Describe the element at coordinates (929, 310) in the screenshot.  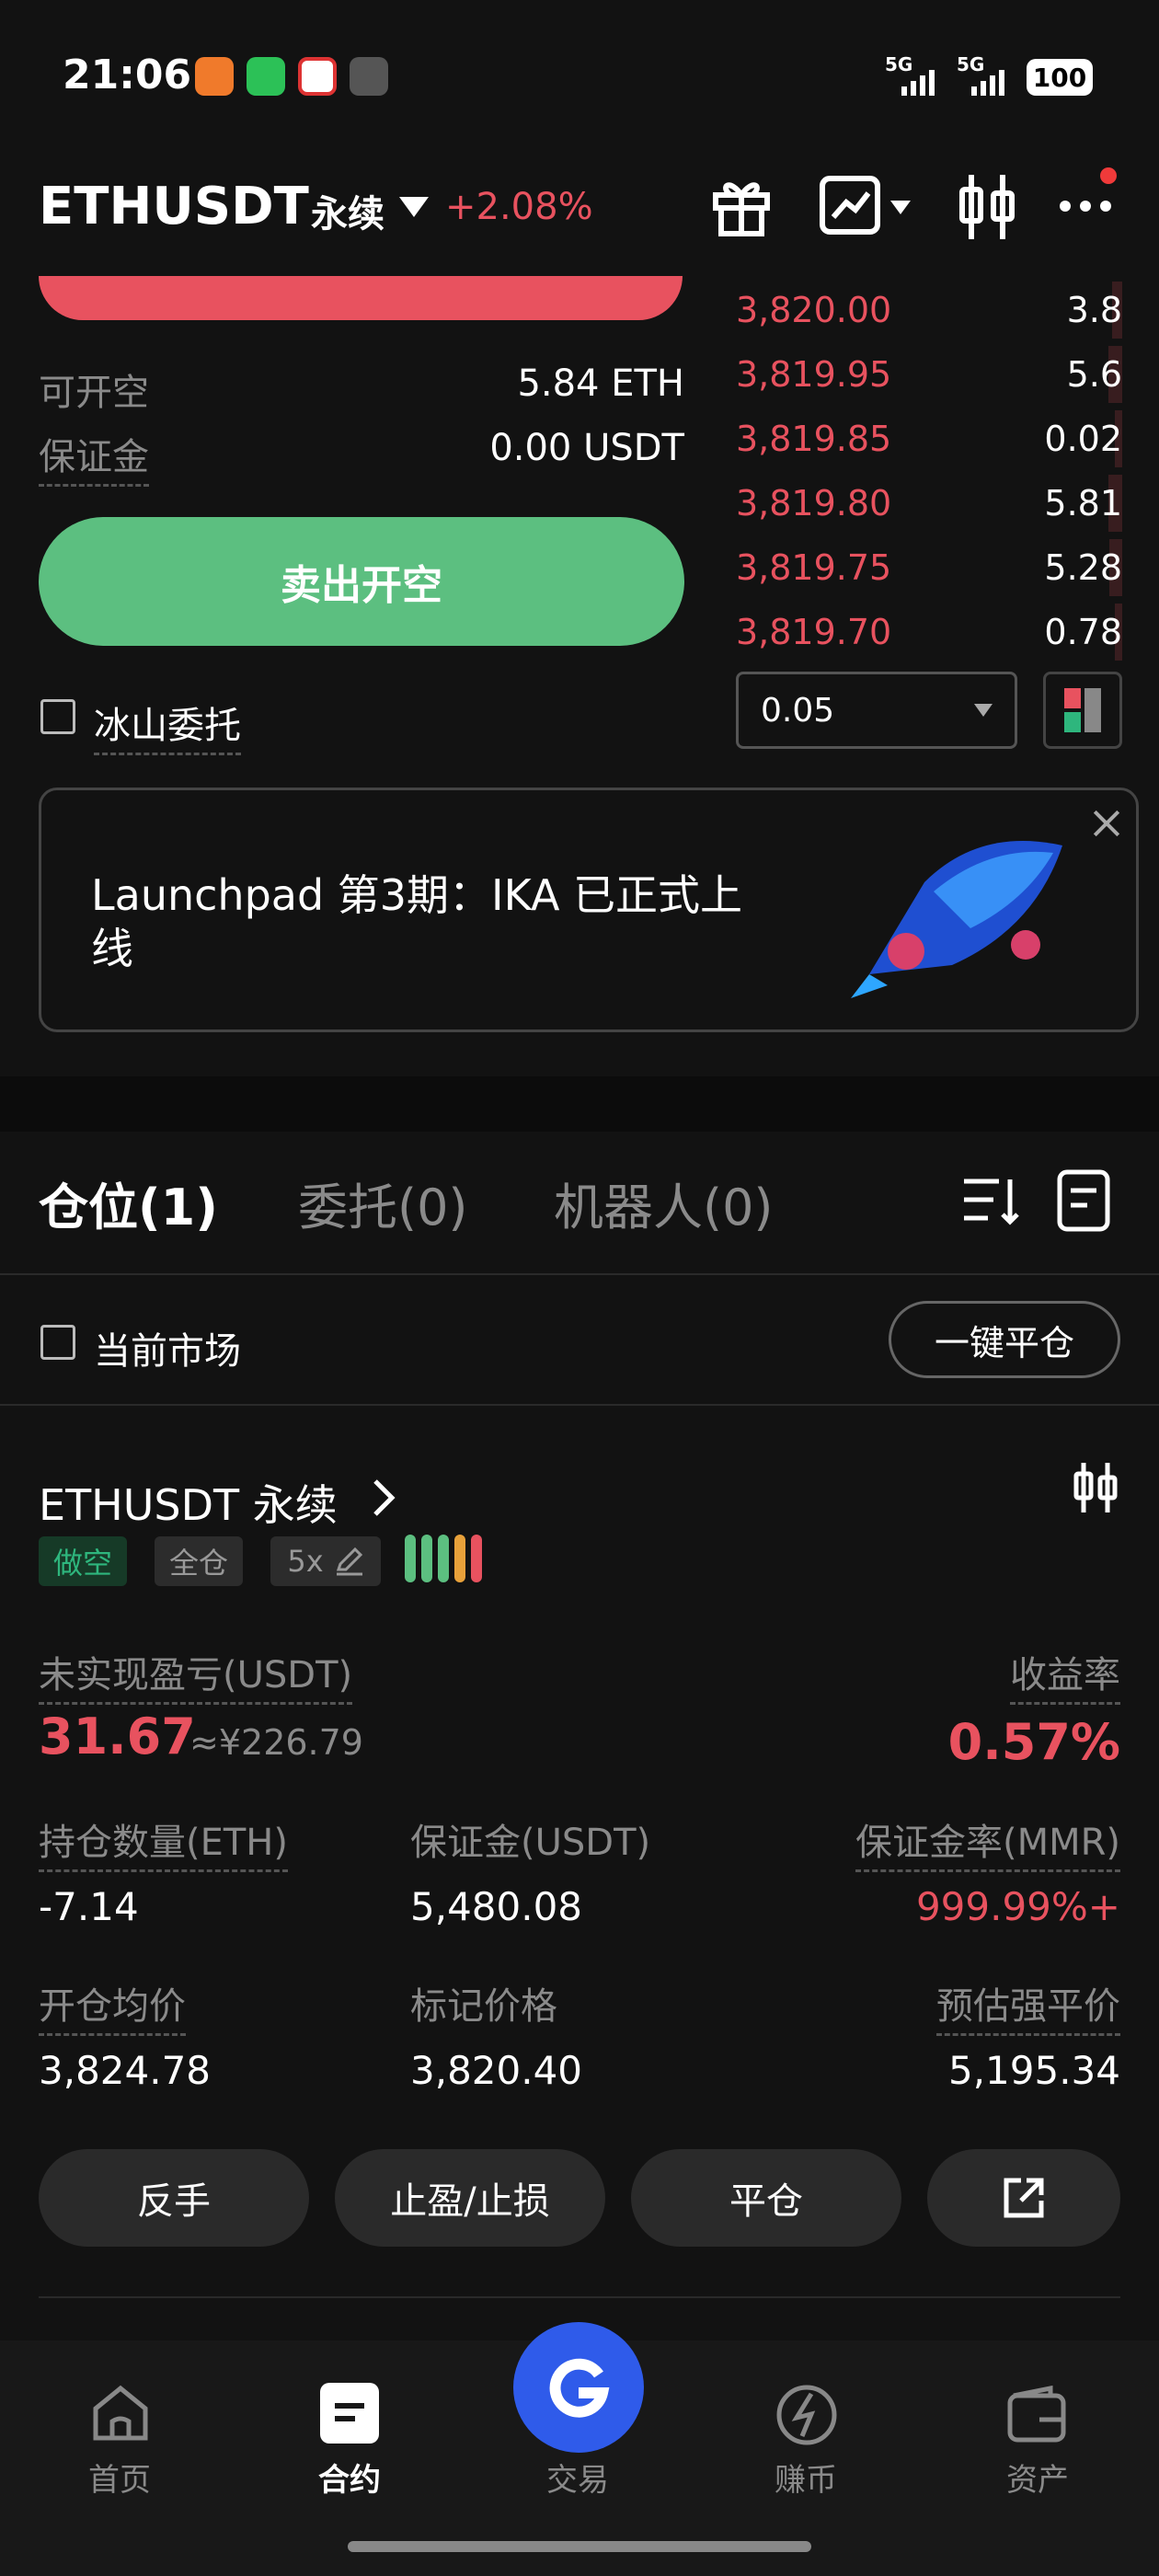
I see `orderbook-row: 3,820.00 3.8` at that location.